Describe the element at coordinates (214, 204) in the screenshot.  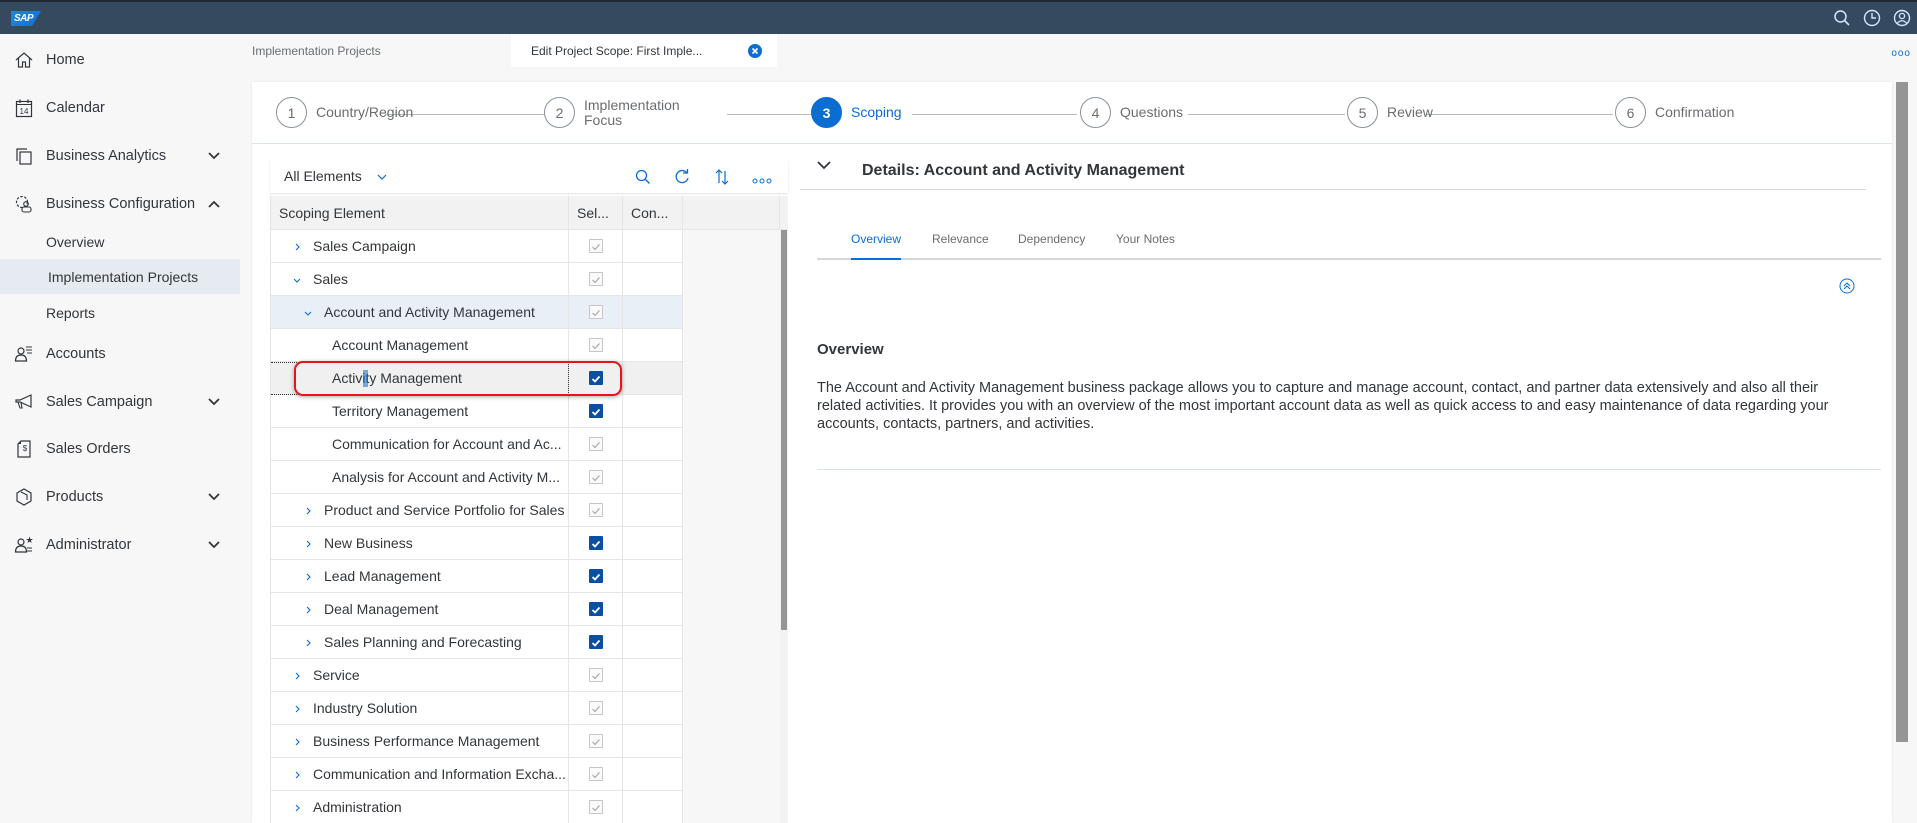
I see `chevron-up-icon` at that location.